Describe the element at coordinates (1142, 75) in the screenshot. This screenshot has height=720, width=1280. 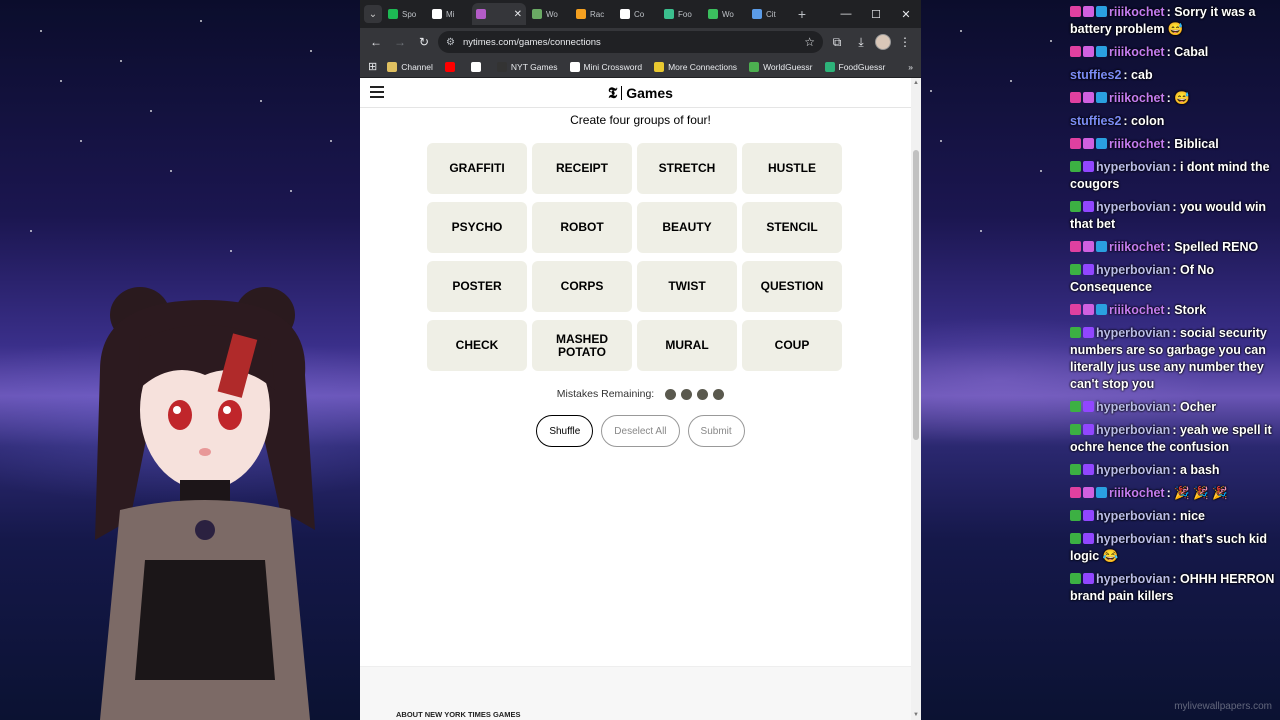
I see `chat-text: cab` at that location.